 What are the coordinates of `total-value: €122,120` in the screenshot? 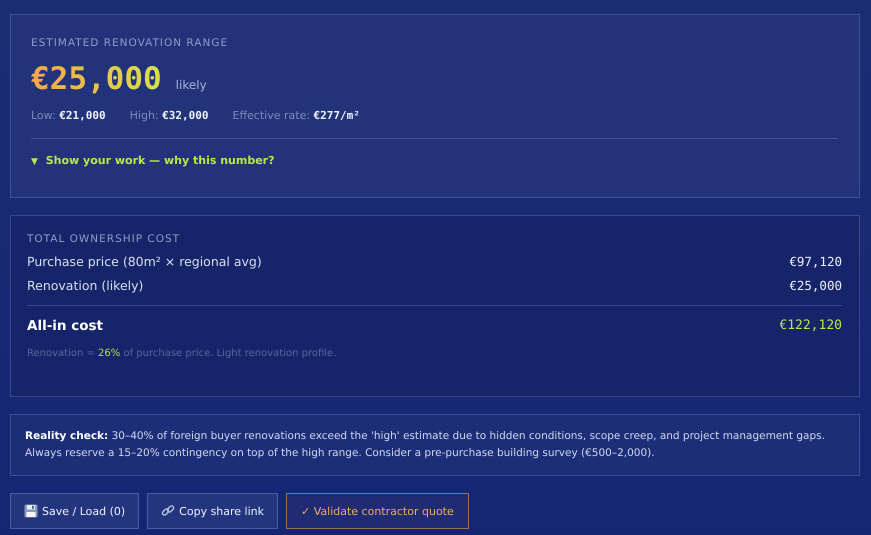 It's located at (810, 326).